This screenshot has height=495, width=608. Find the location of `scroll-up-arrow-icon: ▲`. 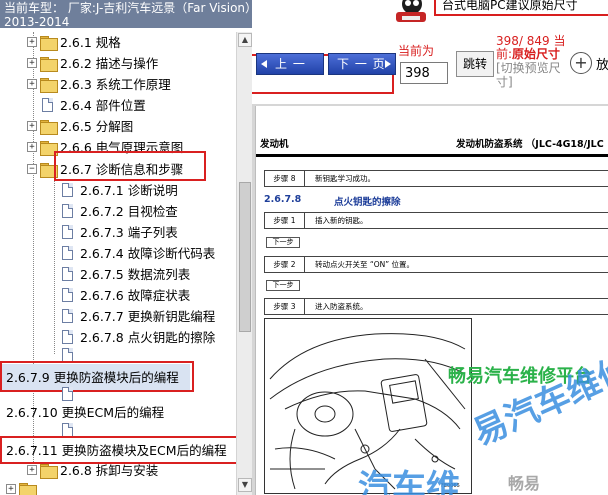

scroll-up-arrow-icon: ▲ is located at coordinates (245, 40).